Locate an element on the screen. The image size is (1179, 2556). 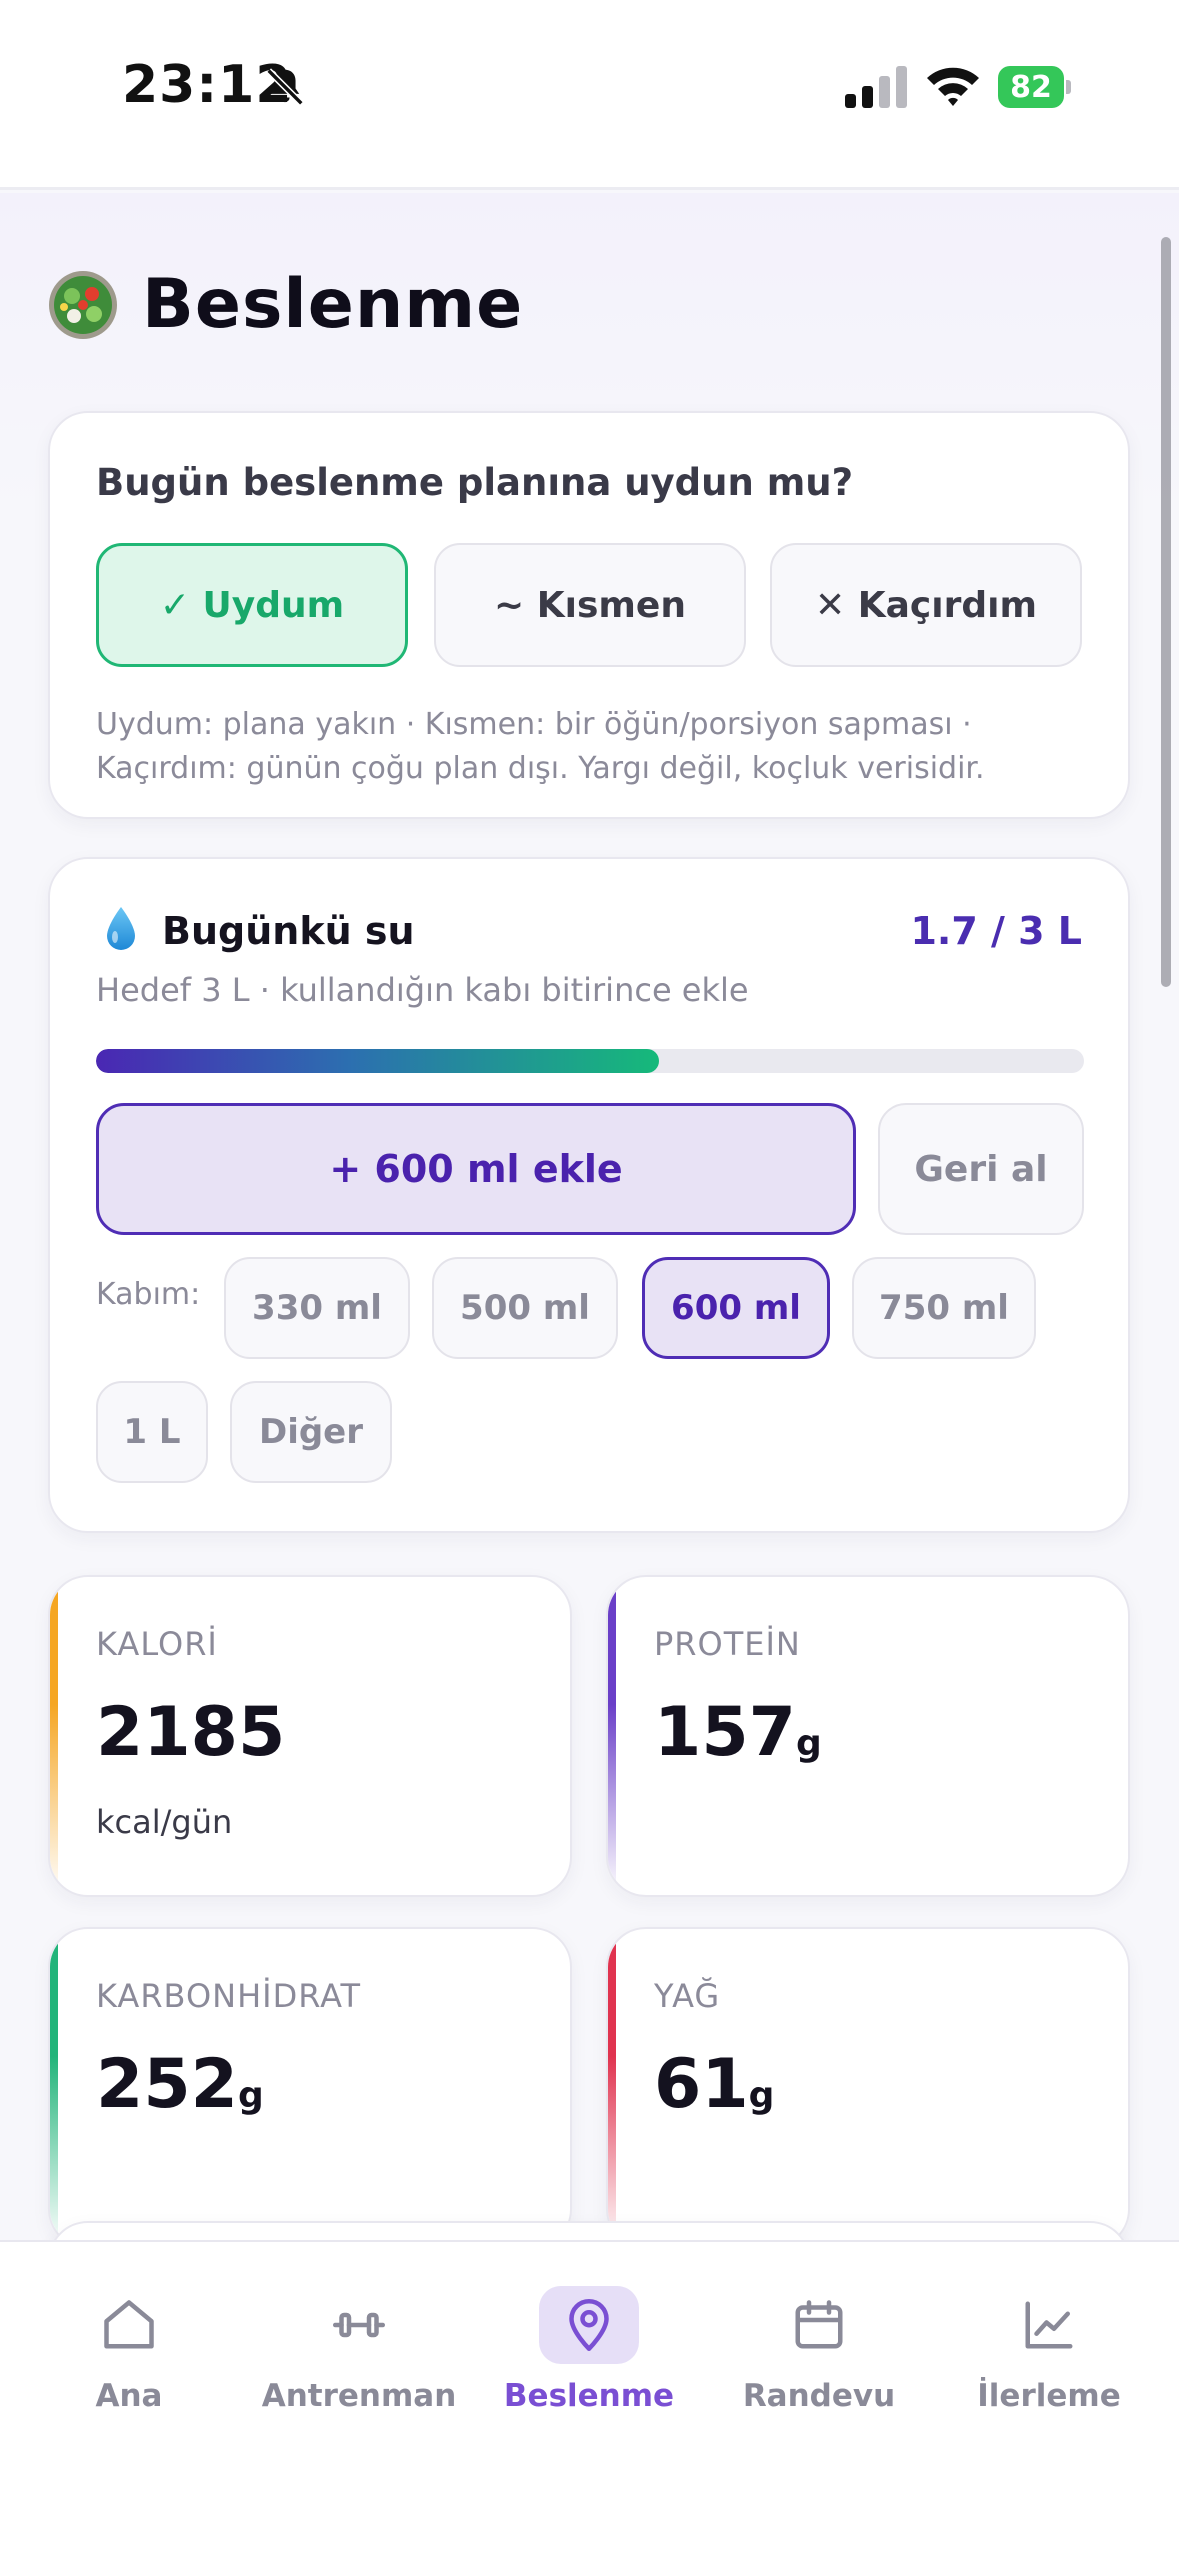
nav-item-progress: İlerleme is located at coordinates (1049, 2361).